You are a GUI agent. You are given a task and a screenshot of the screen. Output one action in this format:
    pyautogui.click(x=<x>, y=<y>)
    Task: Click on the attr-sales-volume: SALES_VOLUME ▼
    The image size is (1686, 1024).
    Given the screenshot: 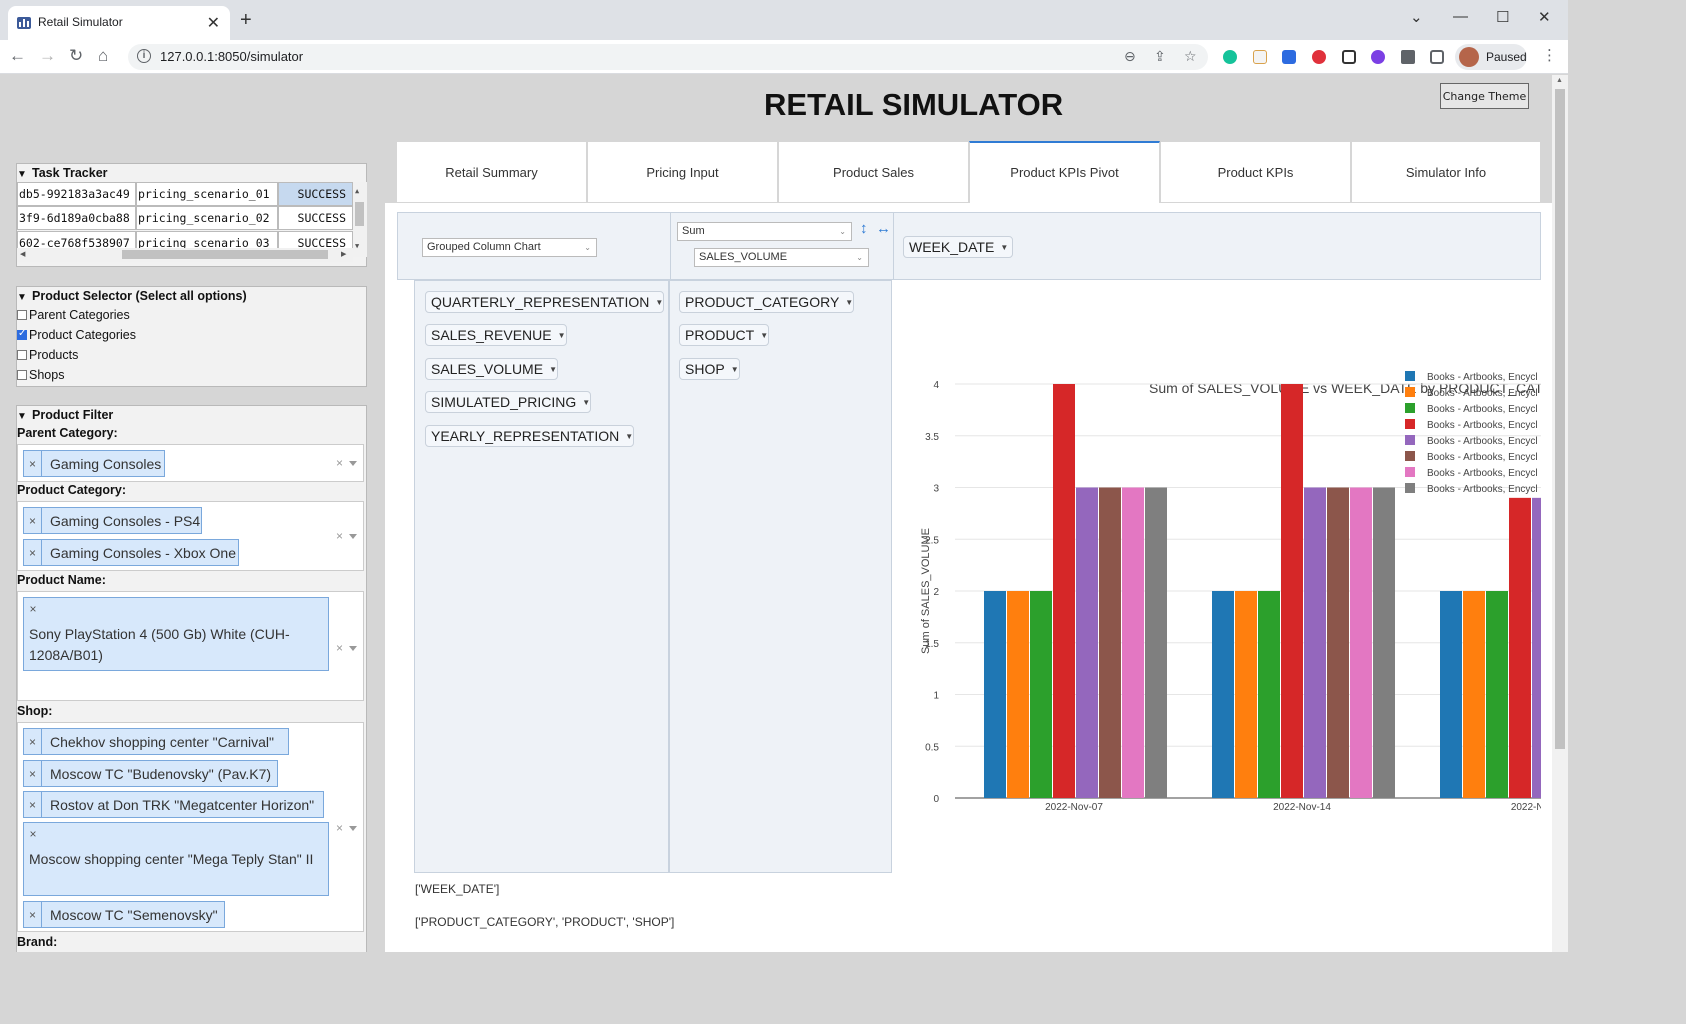 What is the action you would take?
    pyautogui.click(x=491, y=369)
    